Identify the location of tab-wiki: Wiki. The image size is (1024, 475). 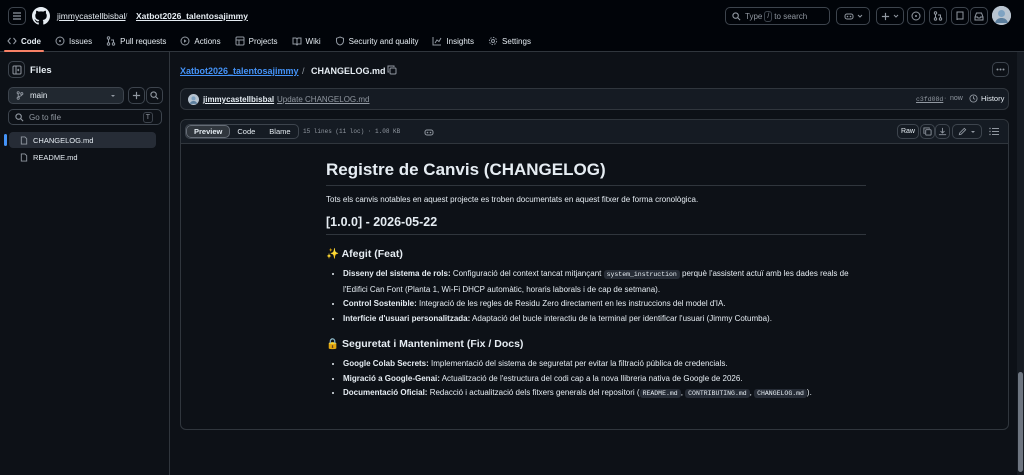
(306, 41).